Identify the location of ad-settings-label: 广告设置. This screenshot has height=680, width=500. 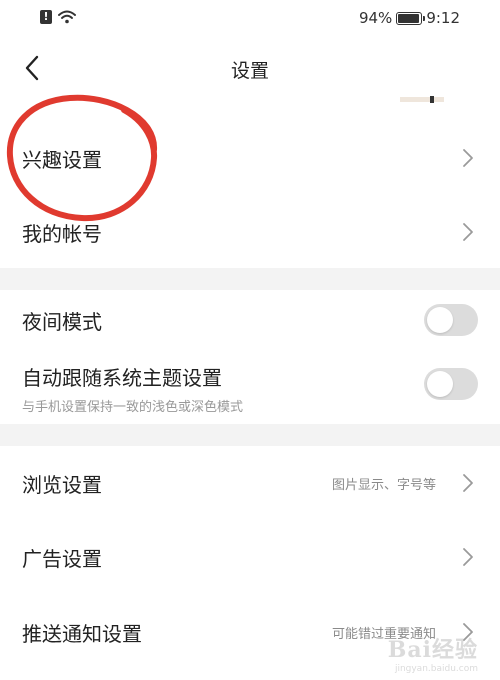
(62, 558).